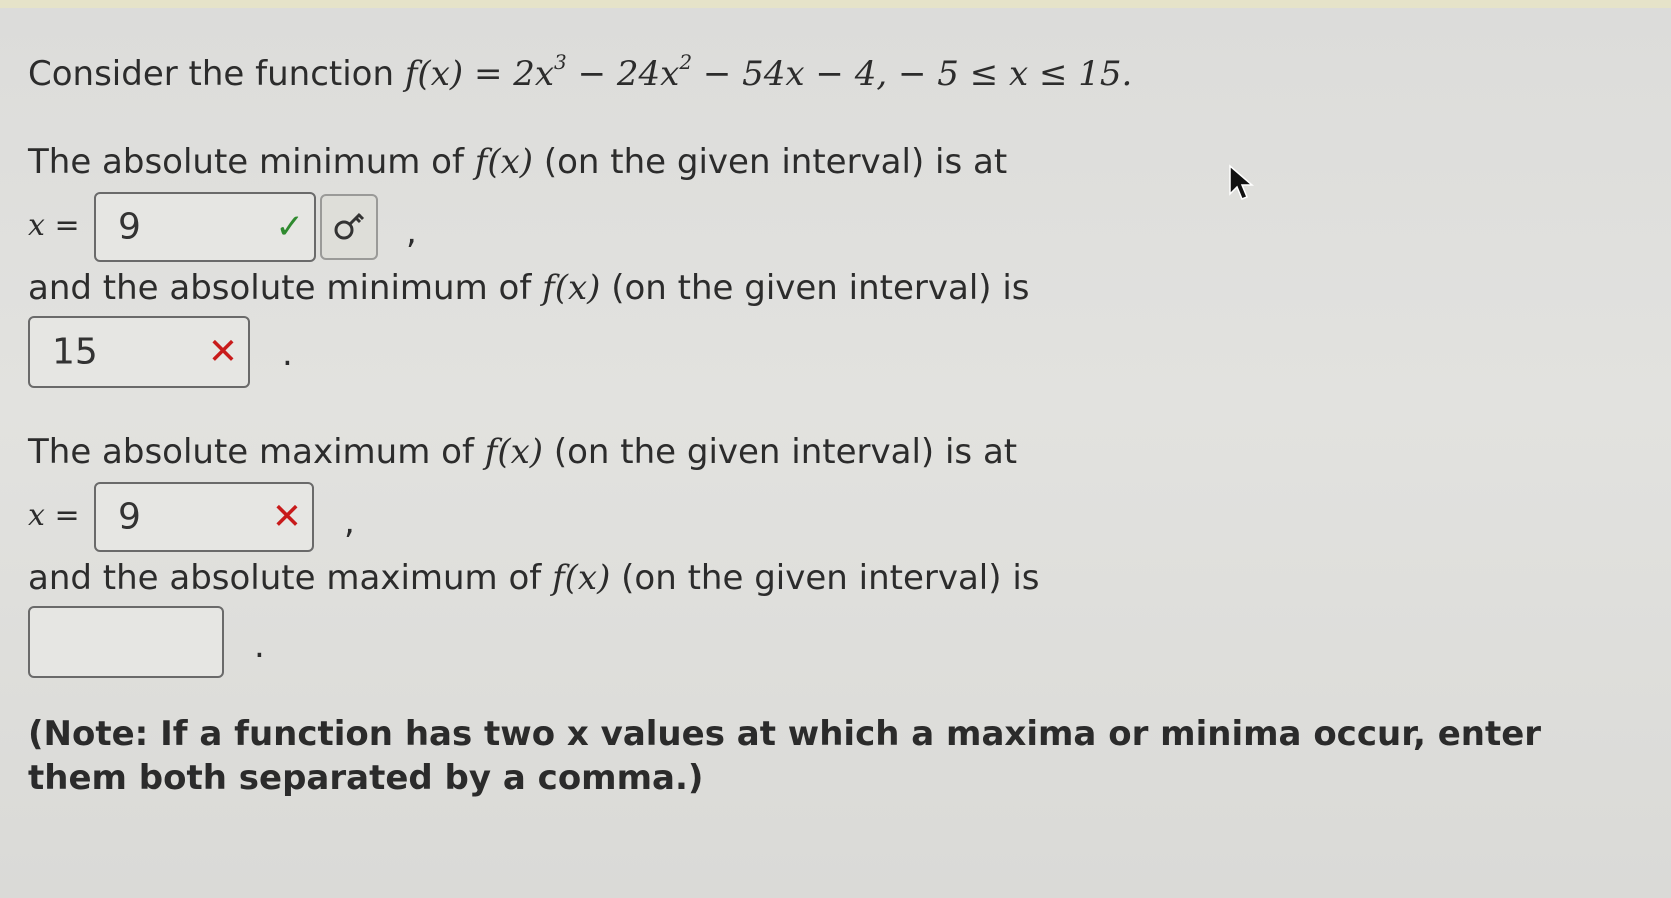  I want to click on q3-x-var: x, so click(36, 515).